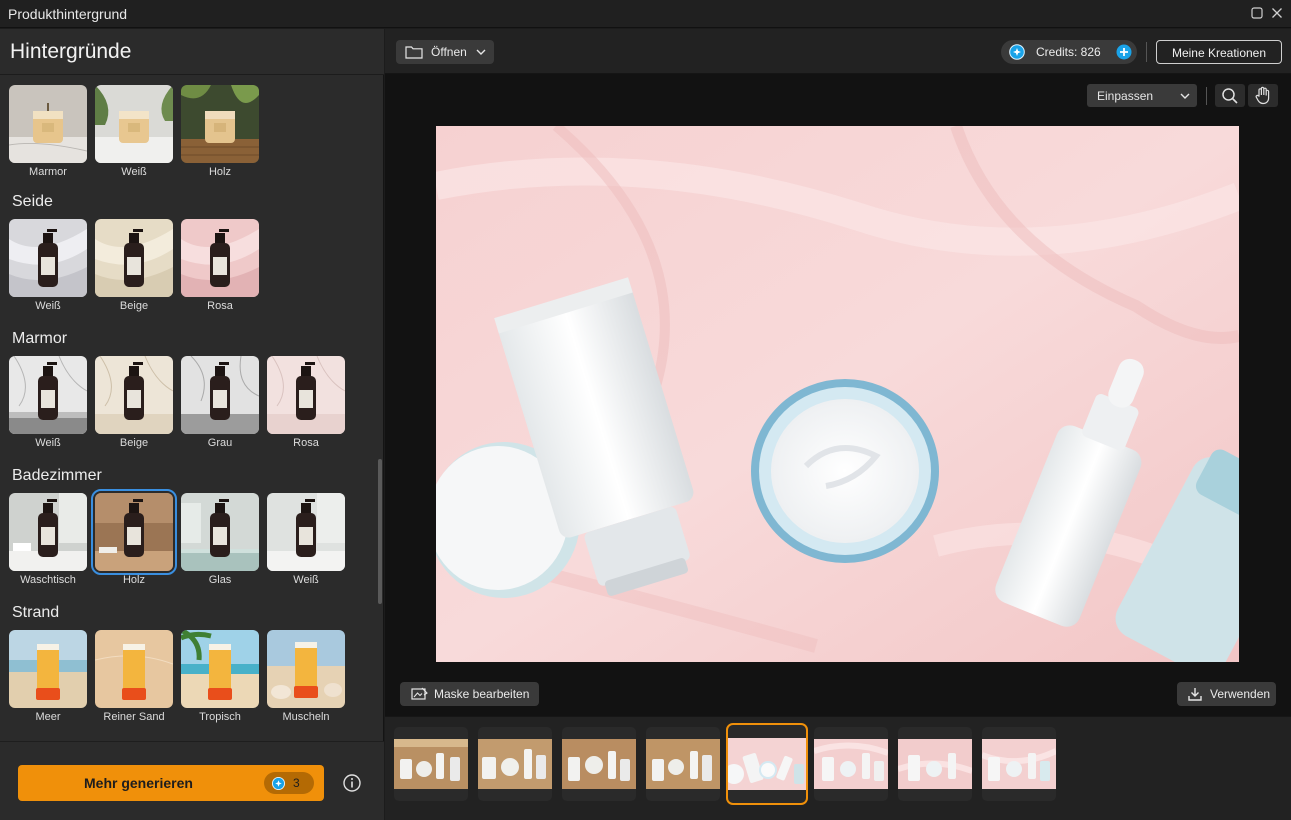 This screenshot has width=1291, height=820. What do you see at coordinates (482, 694) in the screenshot?
I see `edit-mask-label: Maske bearbeiten` at bounding box center [482, 694].